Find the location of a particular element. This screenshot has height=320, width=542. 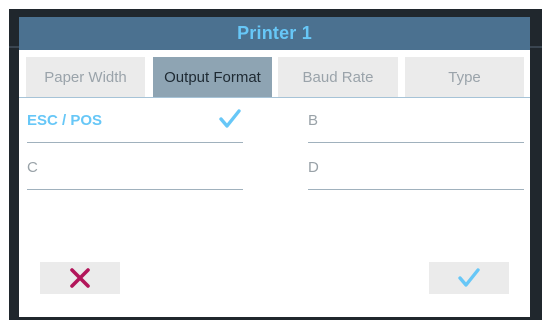

dialog-titlebar: Printer 1 is located at coordinates (274, 33).